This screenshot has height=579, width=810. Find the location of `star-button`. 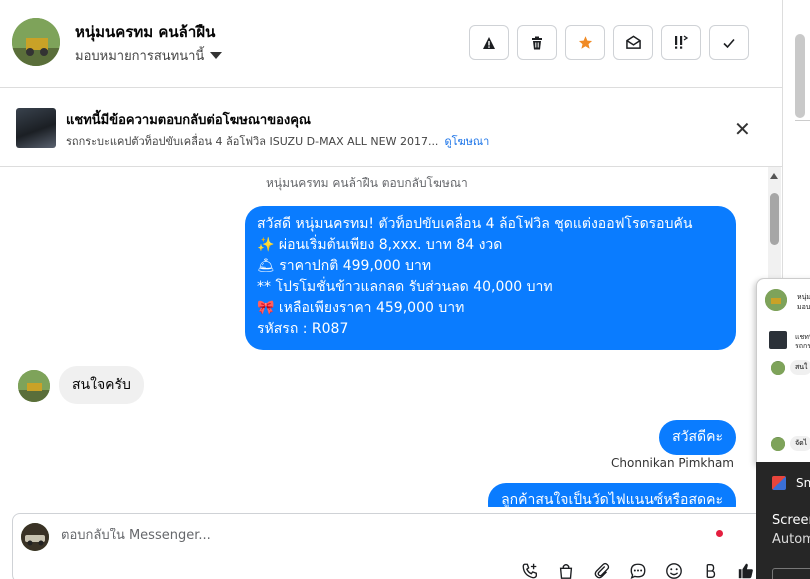

star-button is located at coordinates (585, 42).